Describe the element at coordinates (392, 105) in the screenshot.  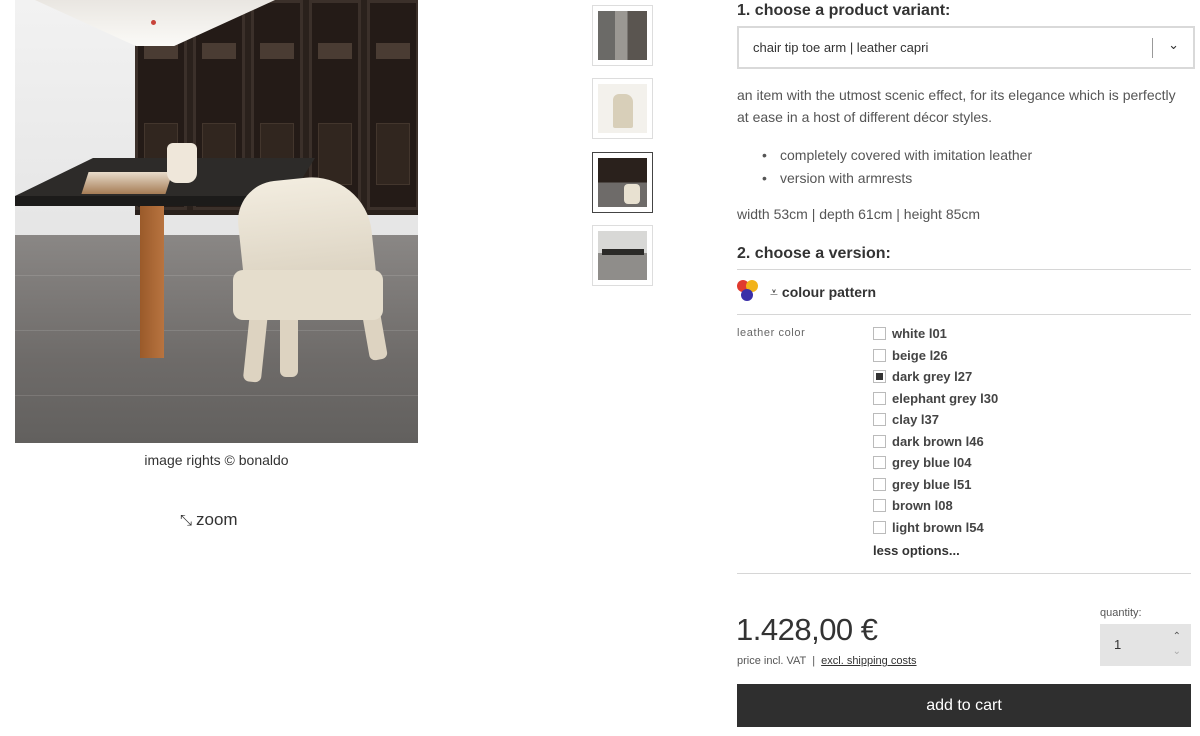
I see `photo-screen-panel` at that location.